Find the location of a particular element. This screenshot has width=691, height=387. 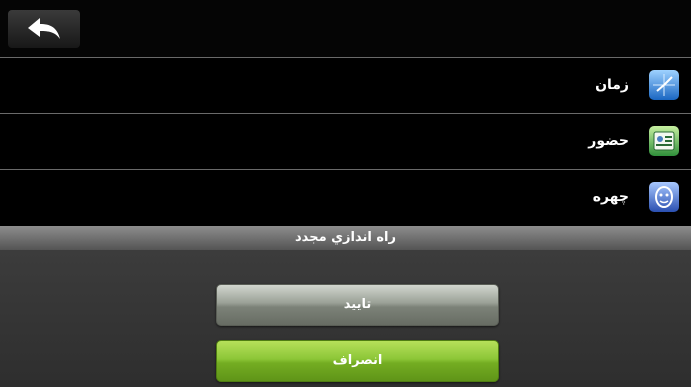

menu-item-time: زمان is located at coordinates (345, 85).